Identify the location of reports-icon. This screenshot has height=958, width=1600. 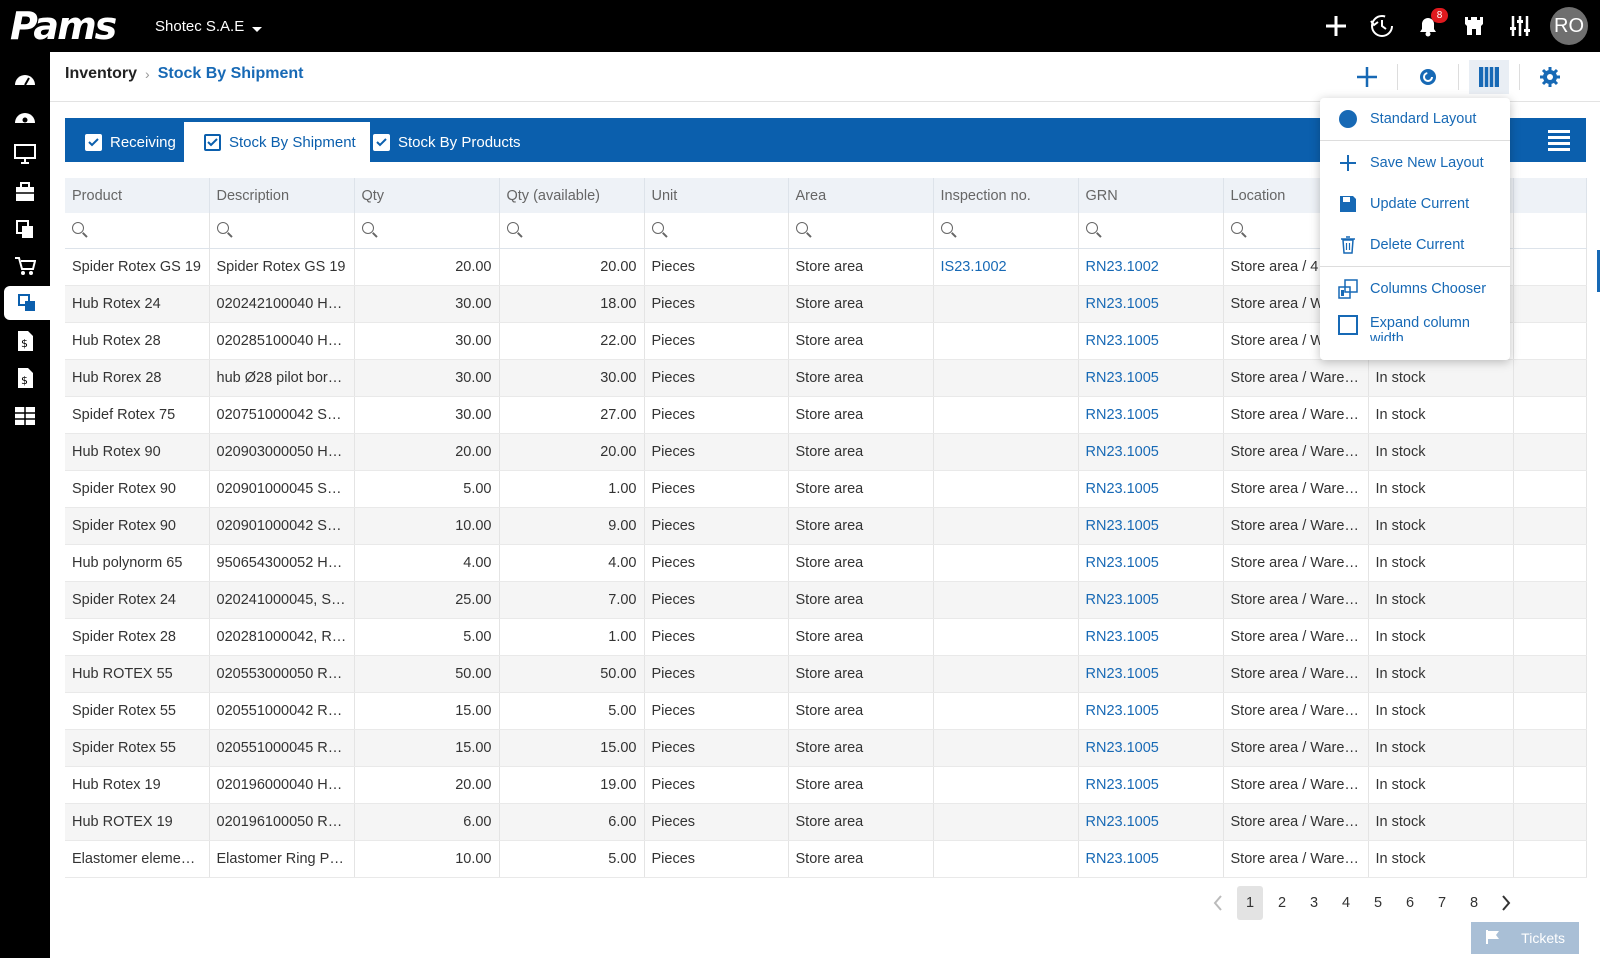
(25, 416).